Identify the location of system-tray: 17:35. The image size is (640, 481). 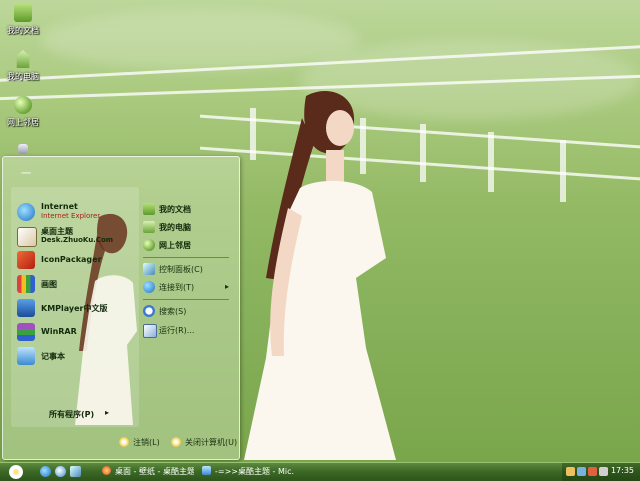
(601, 472).